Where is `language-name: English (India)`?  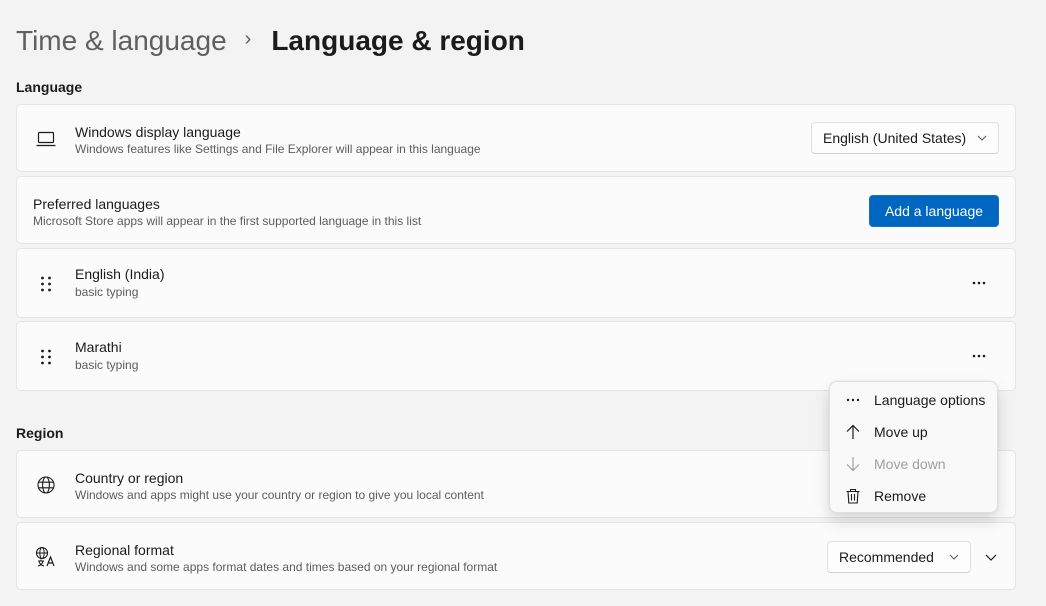 language-name: English (India) is located at coordinates (120, 274).